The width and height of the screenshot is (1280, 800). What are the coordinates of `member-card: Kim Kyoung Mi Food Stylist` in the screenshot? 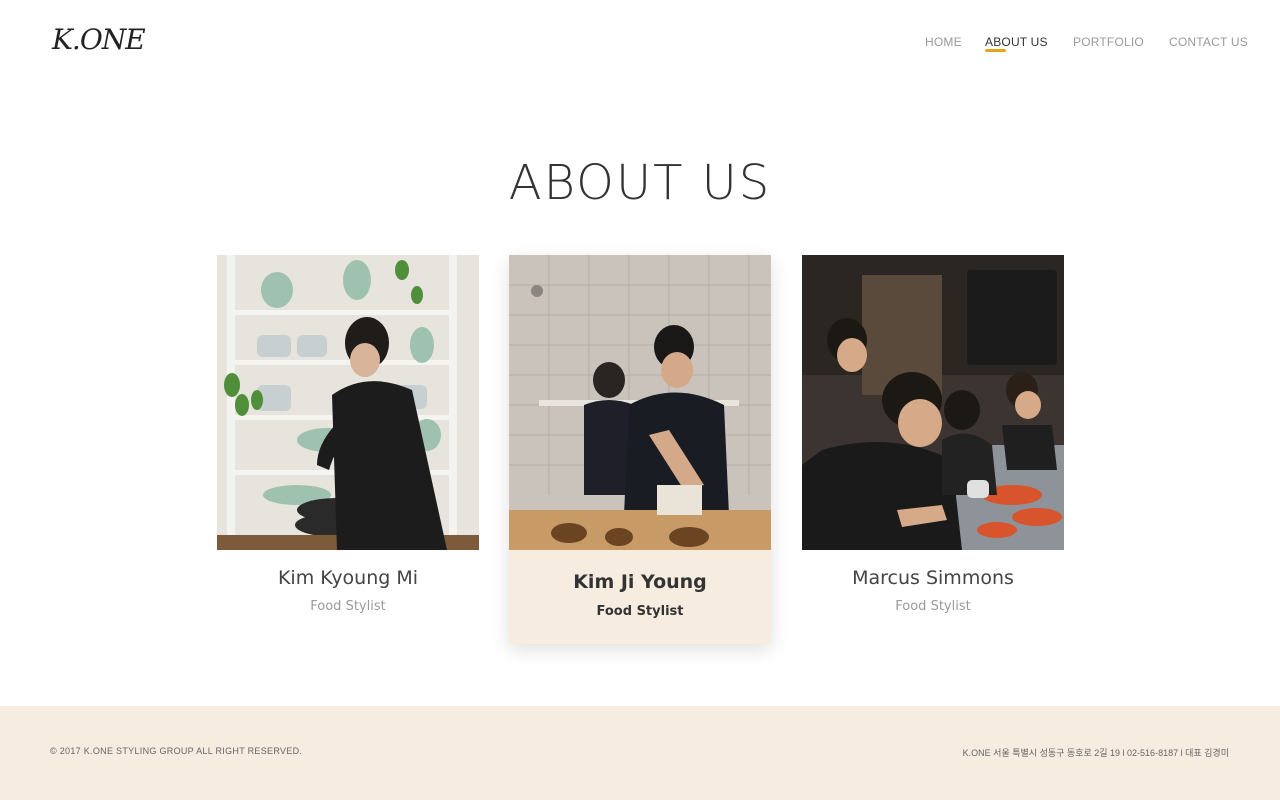 It's located at (348, 435).